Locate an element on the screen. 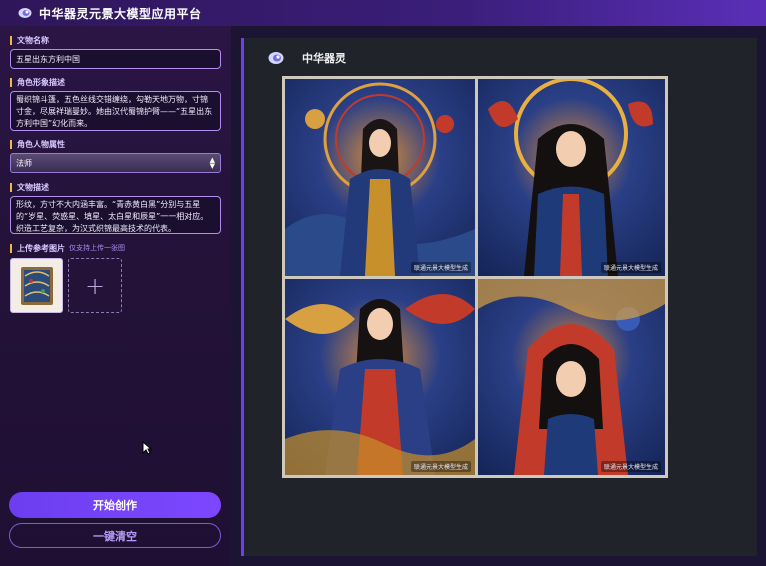  top-bar: 中华器灵元景大模型应用平台 is located at coordinates (383, 13).